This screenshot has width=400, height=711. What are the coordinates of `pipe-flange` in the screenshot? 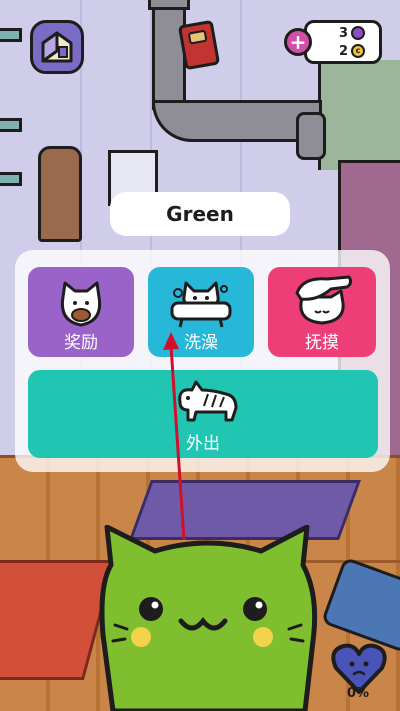 It's located at (169, 5).